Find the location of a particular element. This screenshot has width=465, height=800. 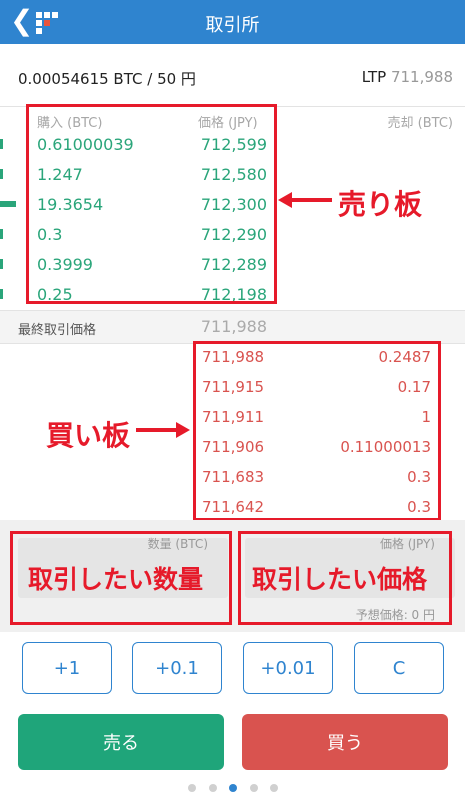

sell-button: 売る is located at coordinates (121, 742).